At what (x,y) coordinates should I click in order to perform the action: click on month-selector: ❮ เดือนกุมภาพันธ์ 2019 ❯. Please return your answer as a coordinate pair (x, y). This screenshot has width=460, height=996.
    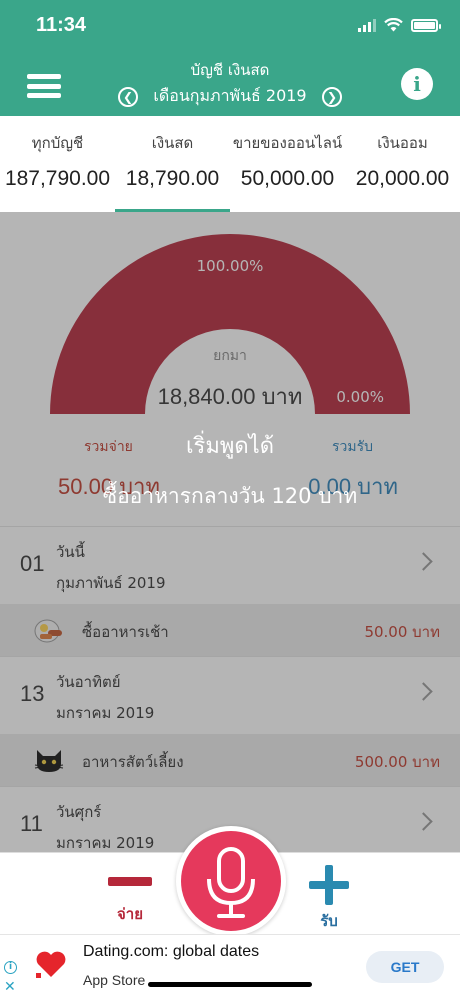
    Looking at the image, I should click on (230, 96).